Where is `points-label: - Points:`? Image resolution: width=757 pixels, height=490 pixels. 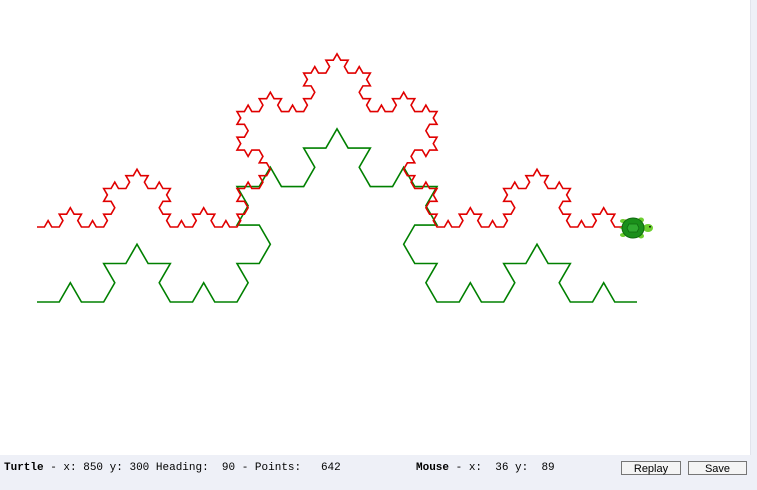
points-label: - Points: is located at coordinates (271, 468).